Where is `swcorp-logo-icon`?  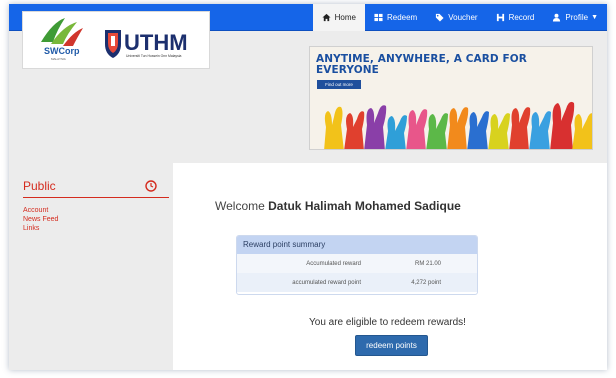
swcorp-logo-icon is located at coordinates (62, 32).